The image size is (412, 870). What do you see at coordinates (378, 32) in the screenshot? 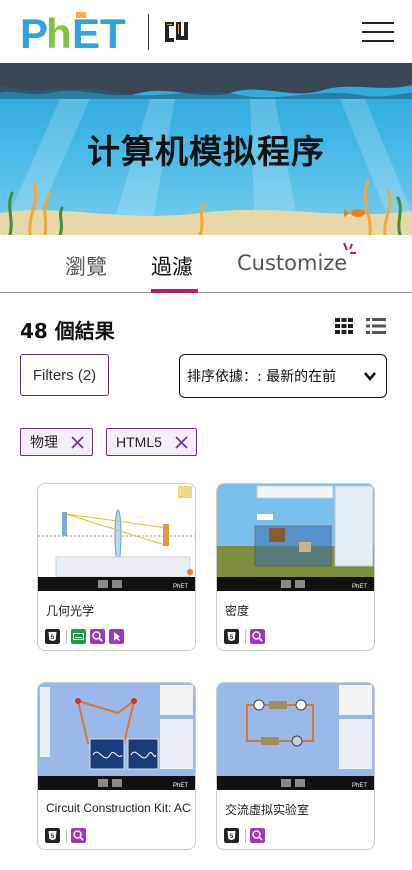
I see `hamburger-menu-icon` at bounding box center [378, 32].